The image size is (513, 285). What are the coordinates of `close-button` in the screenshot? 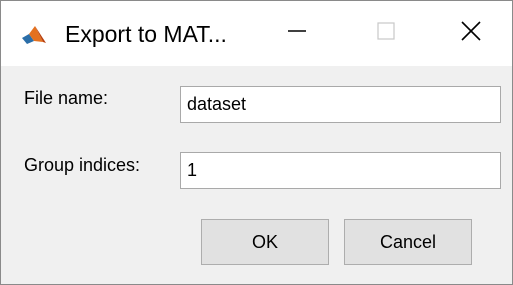 It's located at (471, 33).